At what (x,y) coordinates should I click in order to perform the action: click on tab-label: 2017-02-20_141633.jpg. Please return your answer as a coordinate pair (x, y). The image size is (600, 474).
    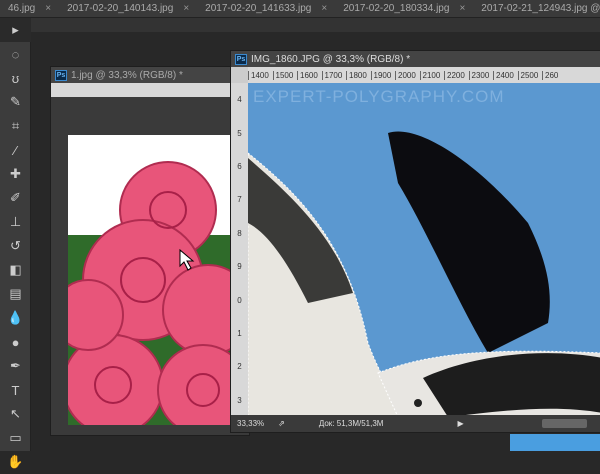
    Looking at the image, I should click on (258, 8).